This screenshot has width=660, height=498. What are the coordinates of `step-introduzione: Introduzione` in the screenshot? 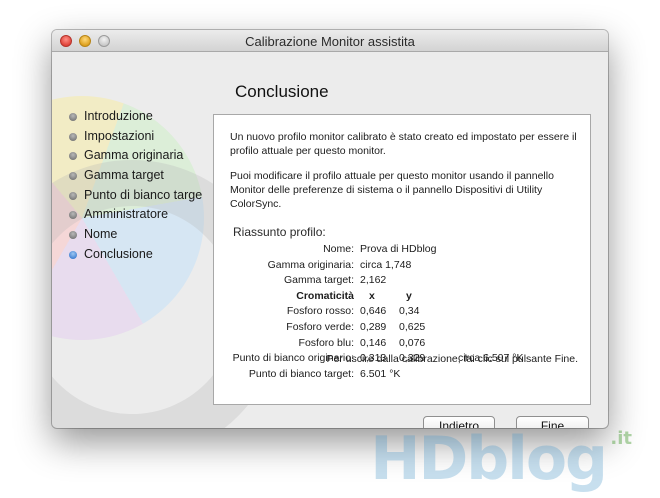 It's located at (135, 117).